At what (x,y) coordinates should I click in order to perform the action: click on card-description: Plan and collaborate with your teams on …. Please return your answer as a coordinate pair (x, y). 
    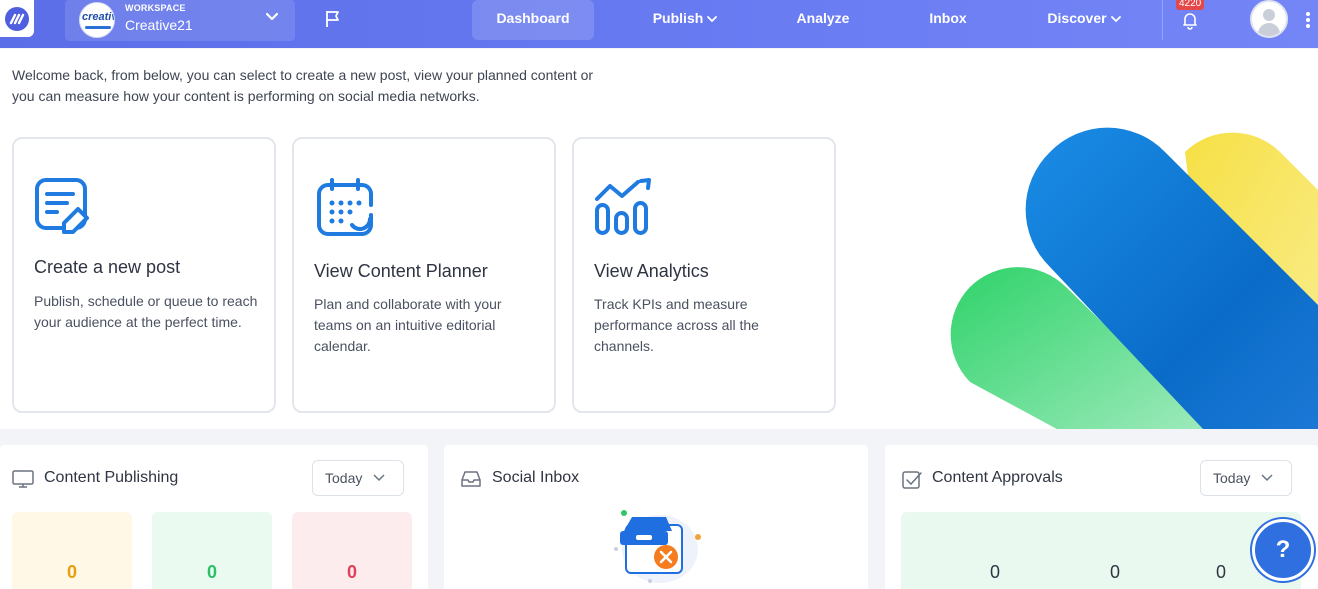
    Looking at the image, I should click on (408, 325).